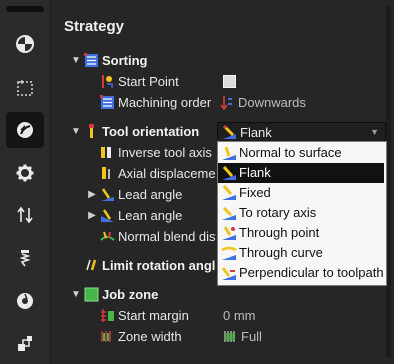 The height and width of the screenshot is (364, 394). I want to click on through-curve-icon, so click(229, 253).